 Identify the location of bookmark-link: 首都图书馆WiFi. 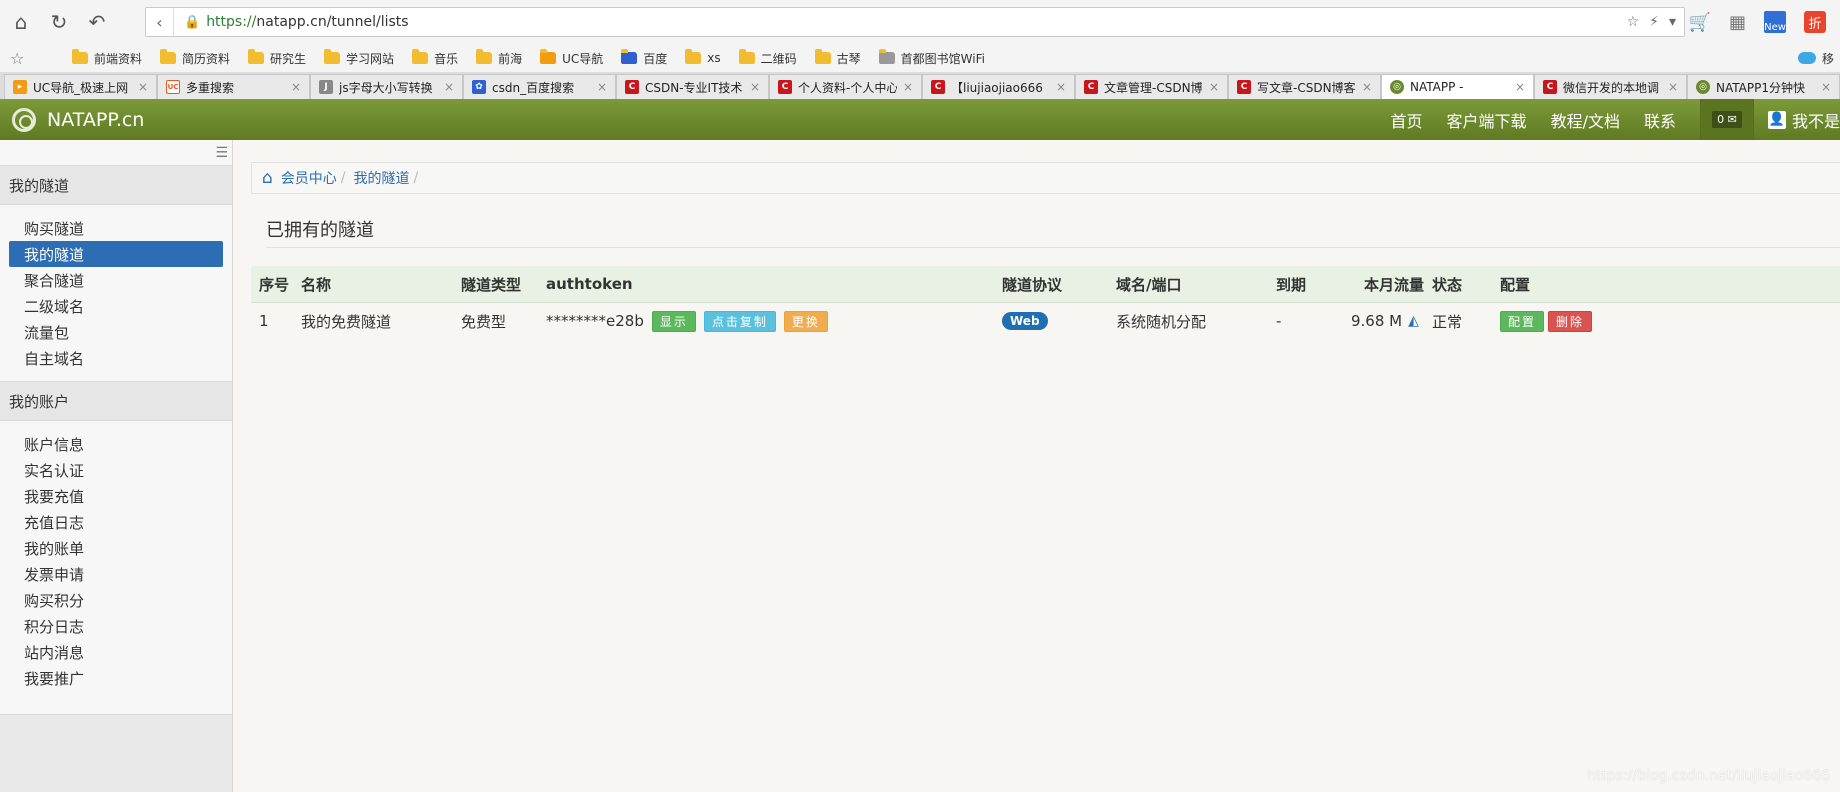
(931, 58).